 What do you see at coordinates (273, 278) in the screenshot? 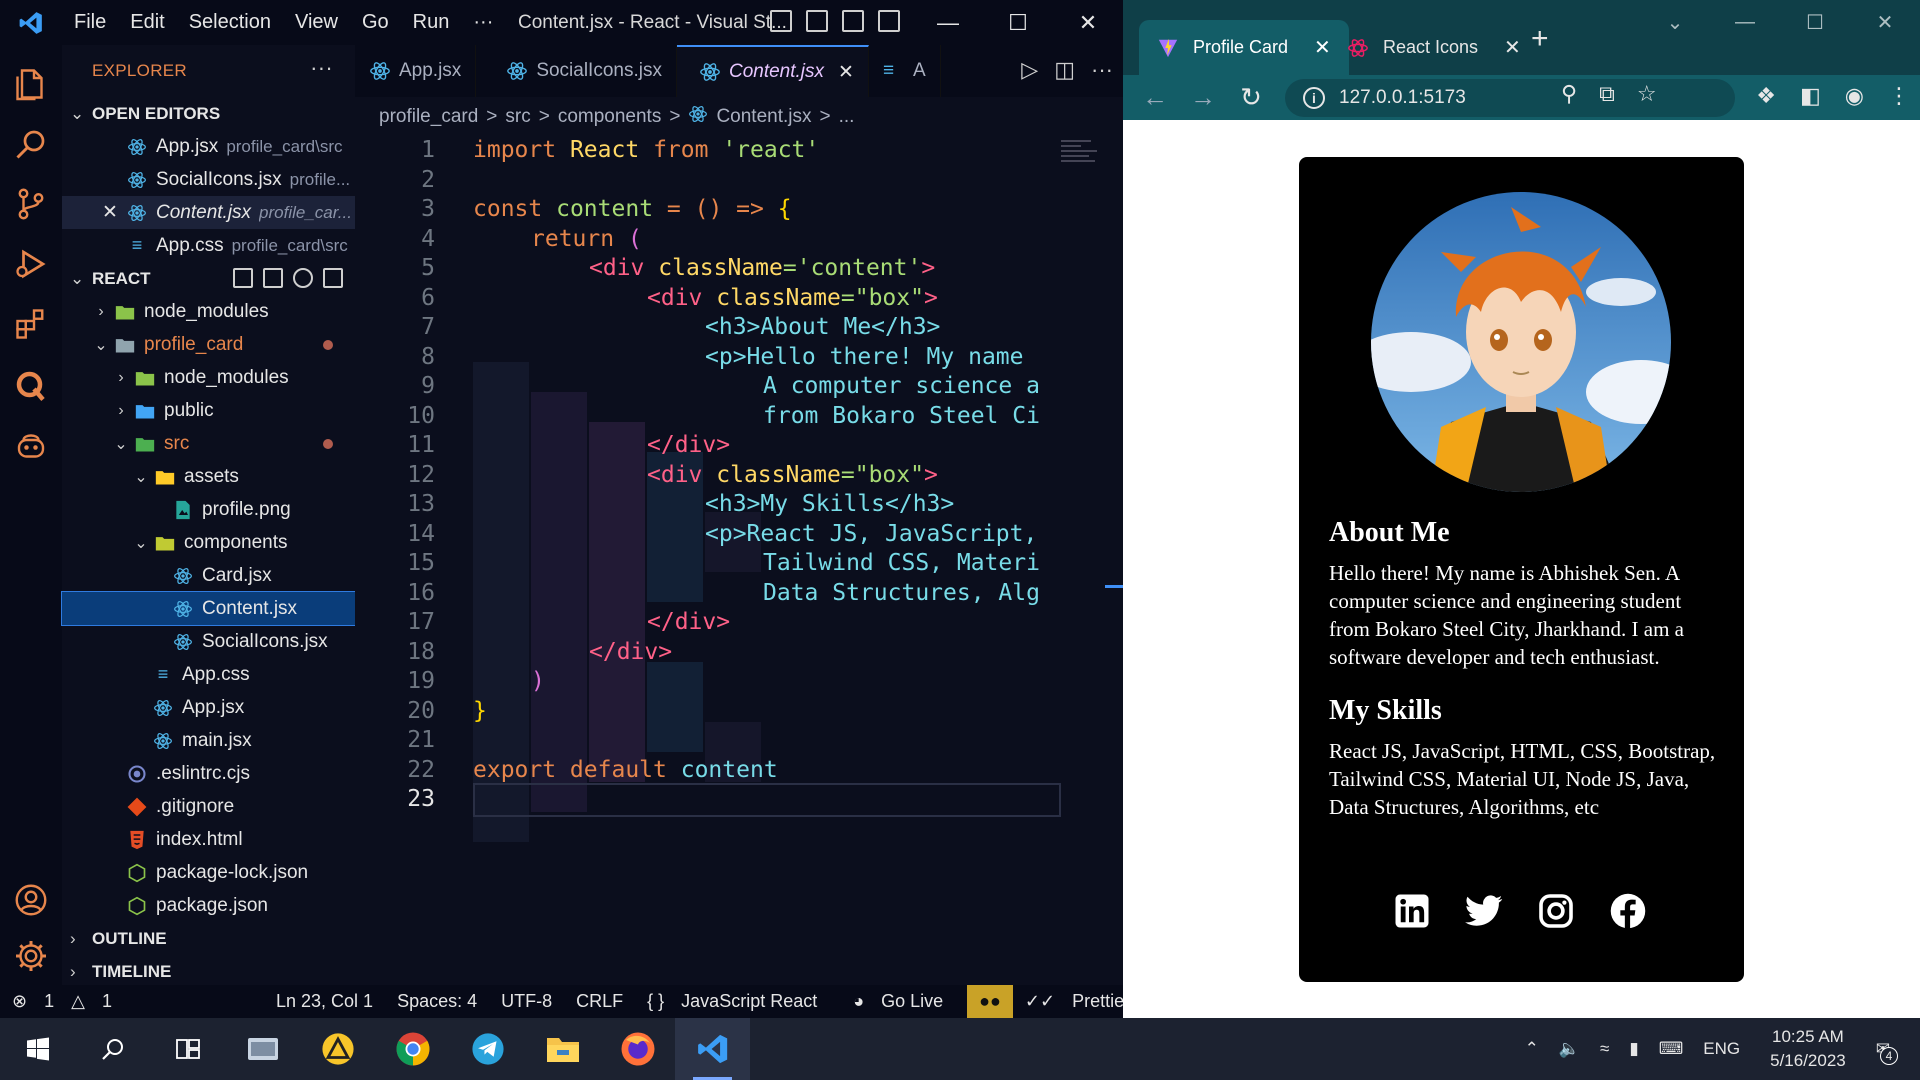
I see `new-folder-icon` at bounding box center [273, 278].